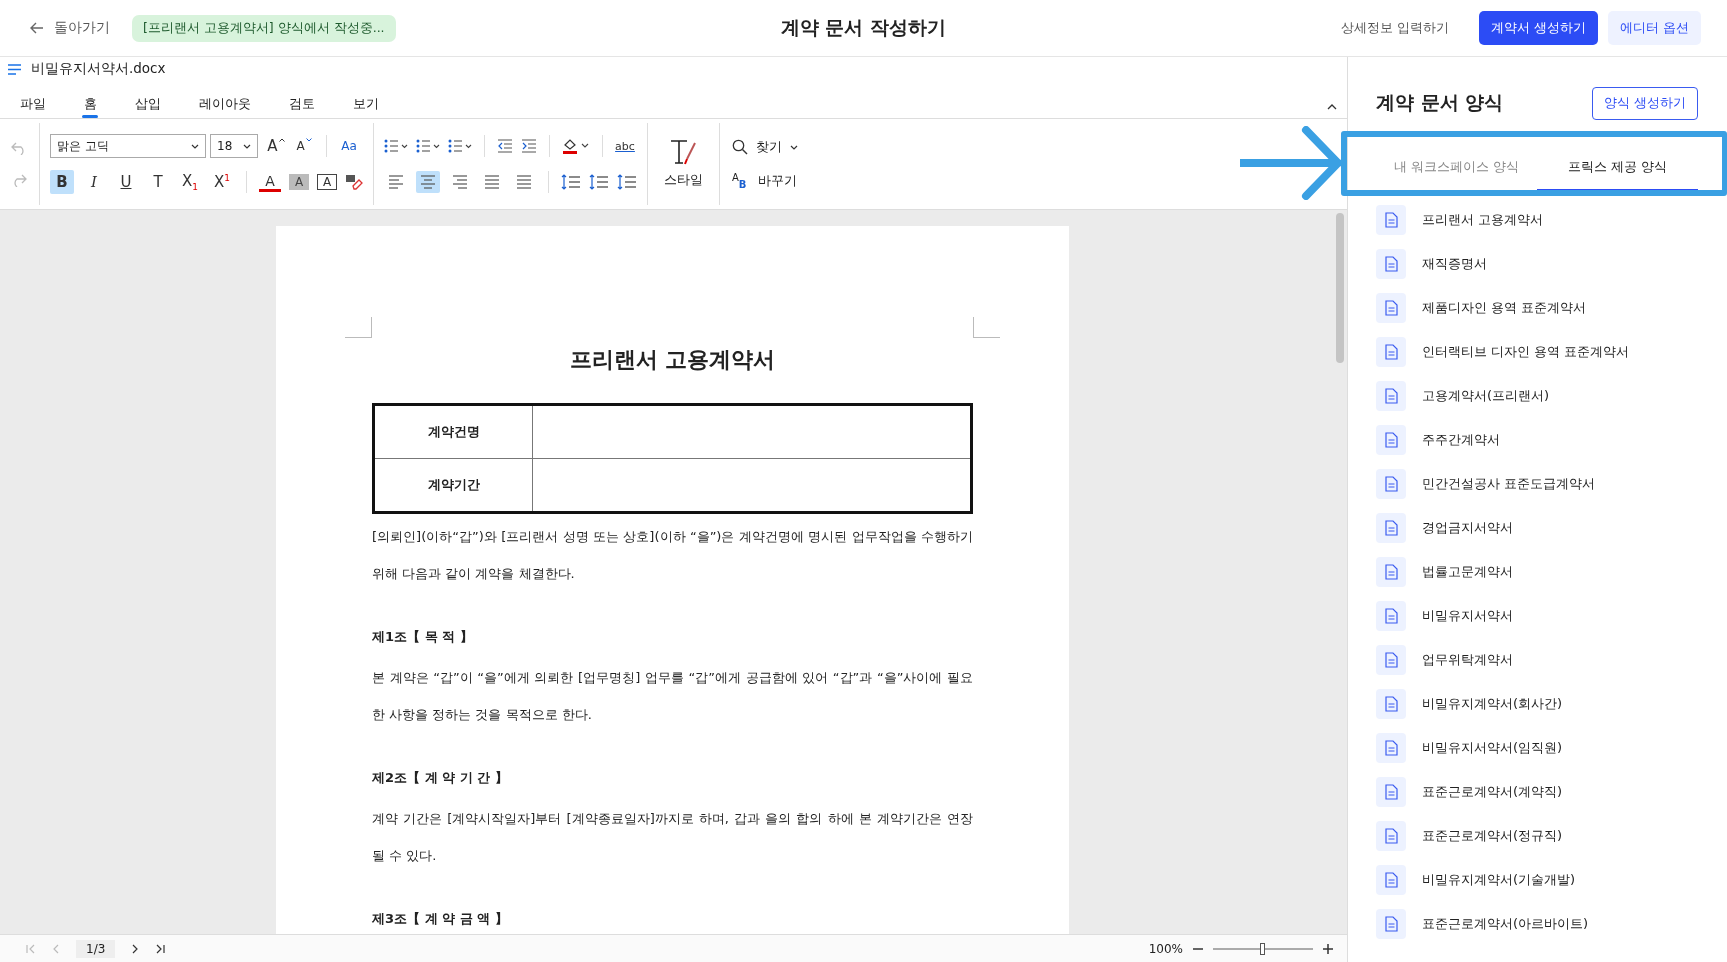  Describe the element at coordinates (1492, 836) in the screenshot. I see `template-item: 표준근로계약서(정규직)` at that location.